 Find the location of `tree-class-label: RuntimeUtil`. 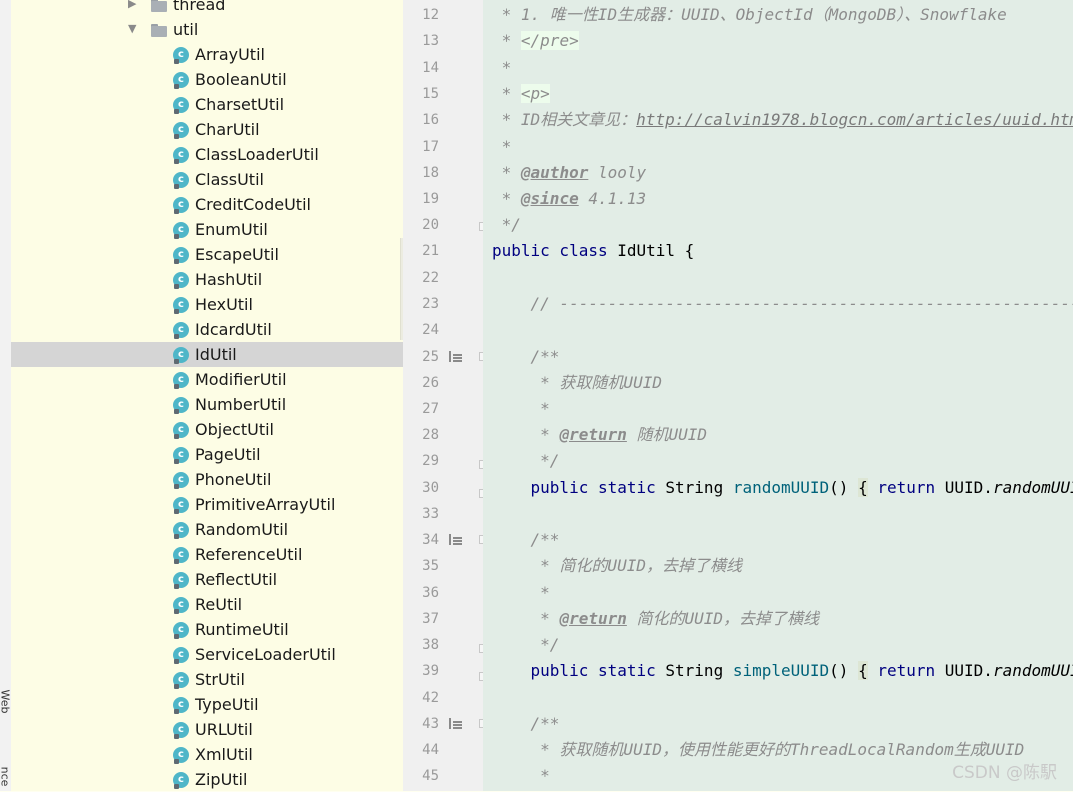

tree-class-label: RuntimeUtil is located at coordinates (242, 629).